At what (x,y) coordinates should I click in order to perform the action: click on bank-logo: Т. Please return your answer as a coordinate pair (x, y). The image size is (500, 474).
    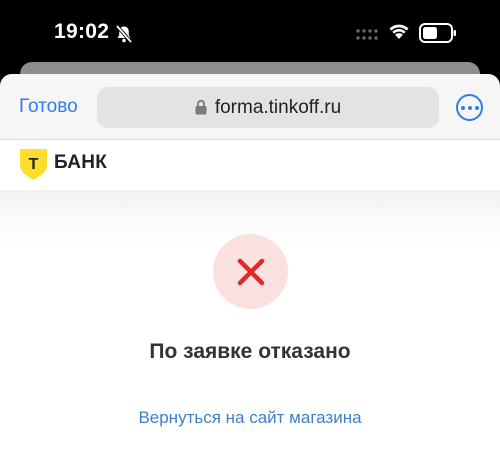
    Looking at the image, I should click on (33, 164).